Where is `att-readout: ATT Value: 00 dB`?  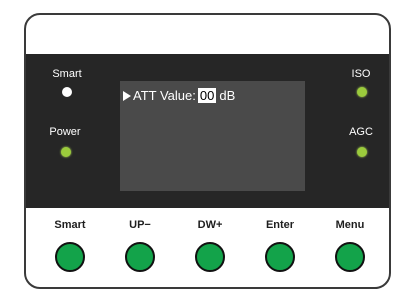
att-readout: ATT Value: 00 dB is located at coordinates (179, 95).